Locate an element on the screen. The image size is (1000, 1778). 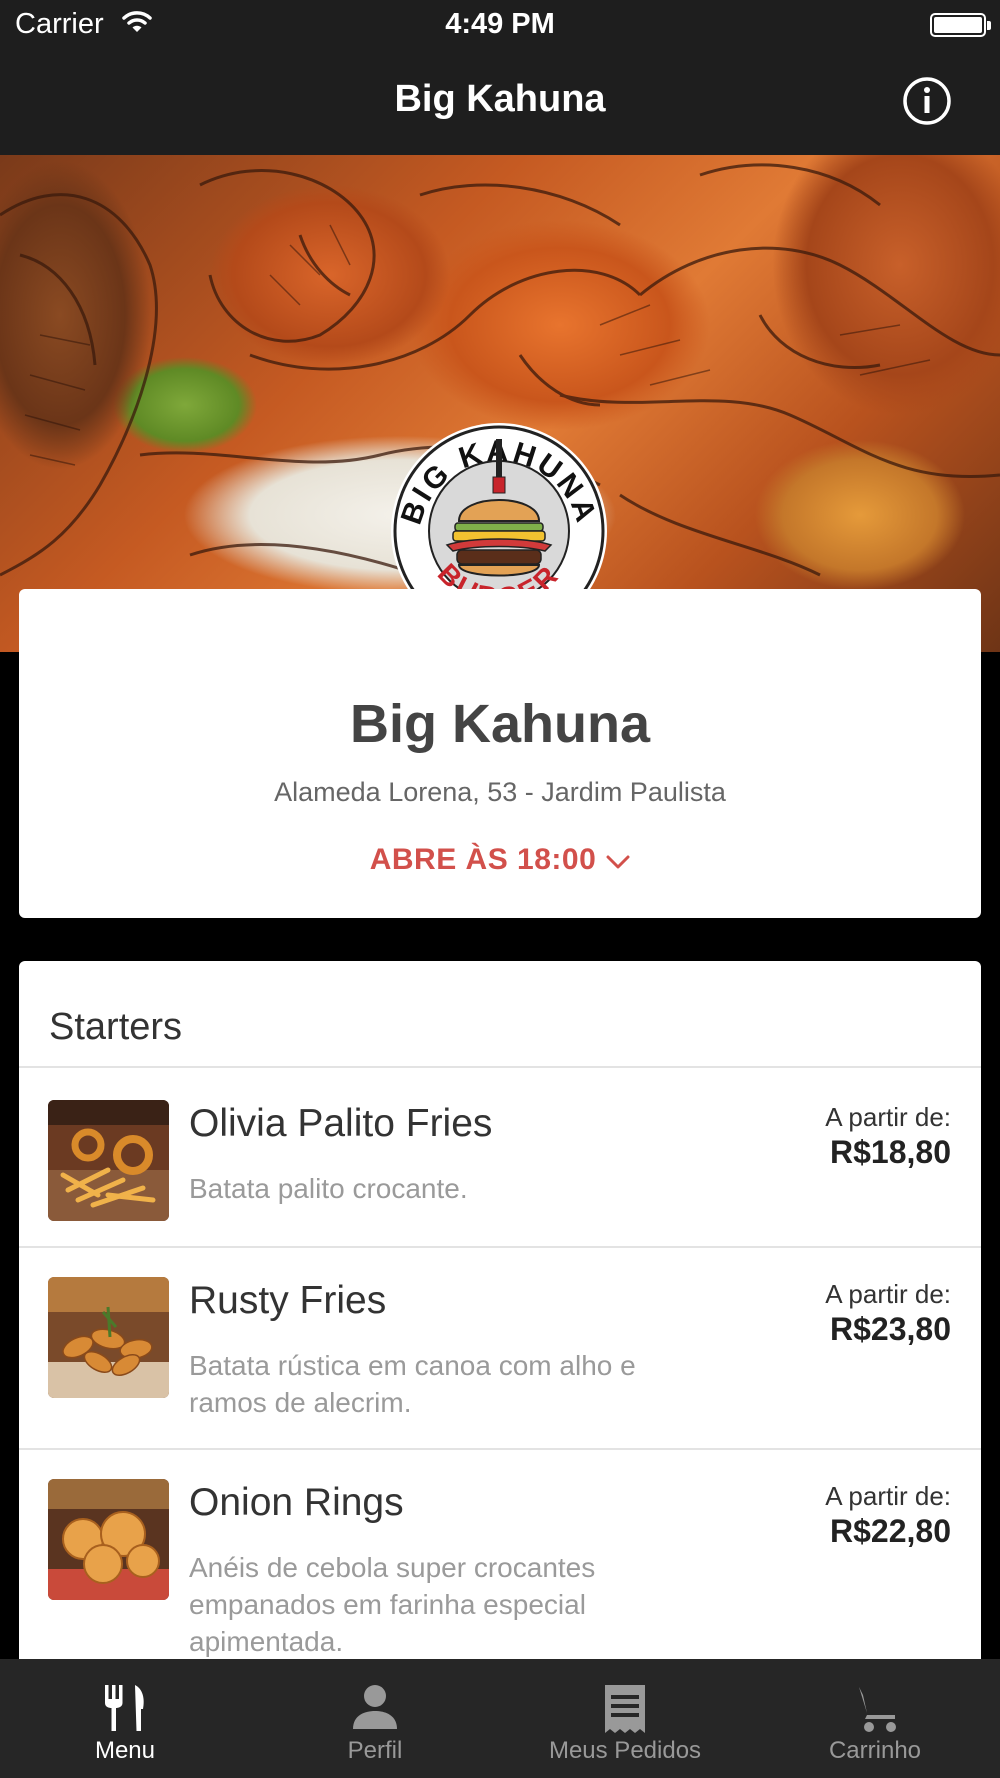
item-price: R$18,80 is located at coordinates (890, 1152).